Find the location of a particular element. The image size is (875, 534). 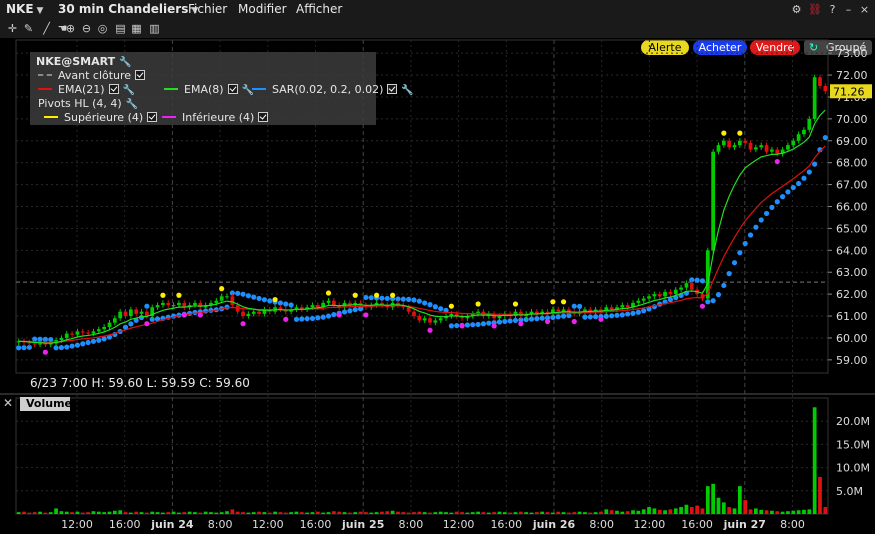

green-swatch is located at coordinates (171, 89).